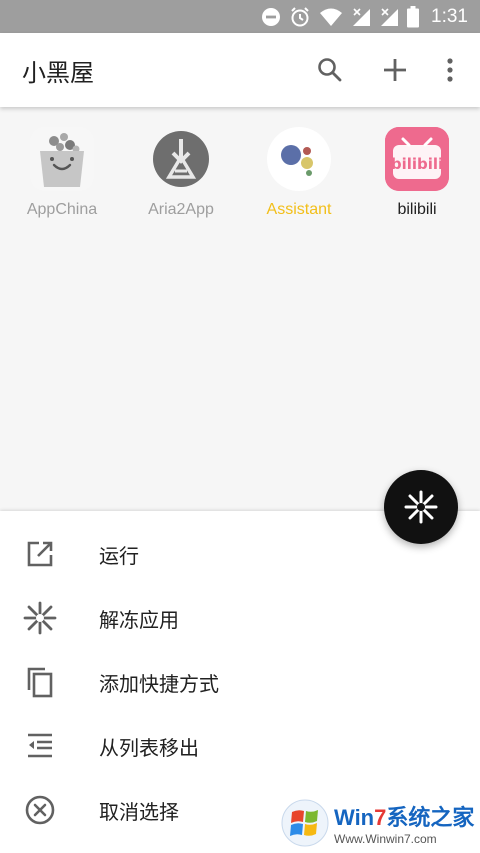 The image size is (480, 853). Describe the element at coordinates (385, 839) in the screenshot. I see `watermark-url: Www.Winwin7.com` at that location.